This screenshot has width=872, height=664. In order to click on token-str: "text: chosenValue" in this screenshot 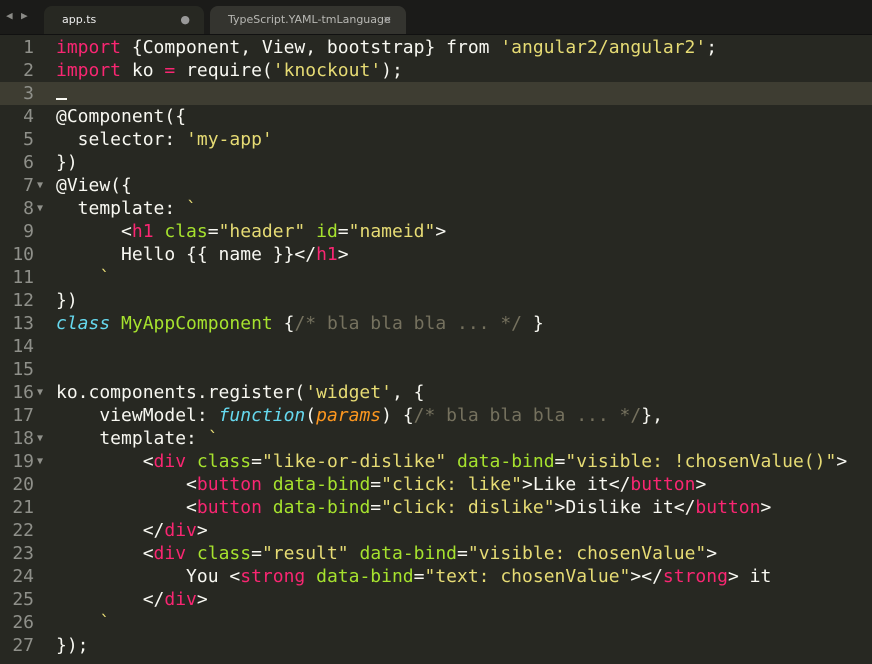, I will do `click(527, 576)`.